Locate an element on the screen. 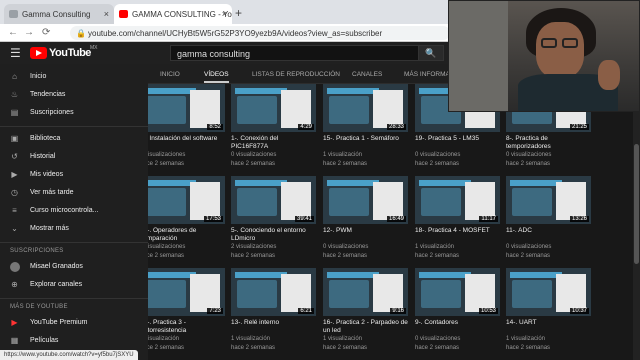 The width and height of the screenshot is (640, 360). sidebar-item-ver-mas-tarde: ◷ Ver más tarde is located at coordinates (74, 193).